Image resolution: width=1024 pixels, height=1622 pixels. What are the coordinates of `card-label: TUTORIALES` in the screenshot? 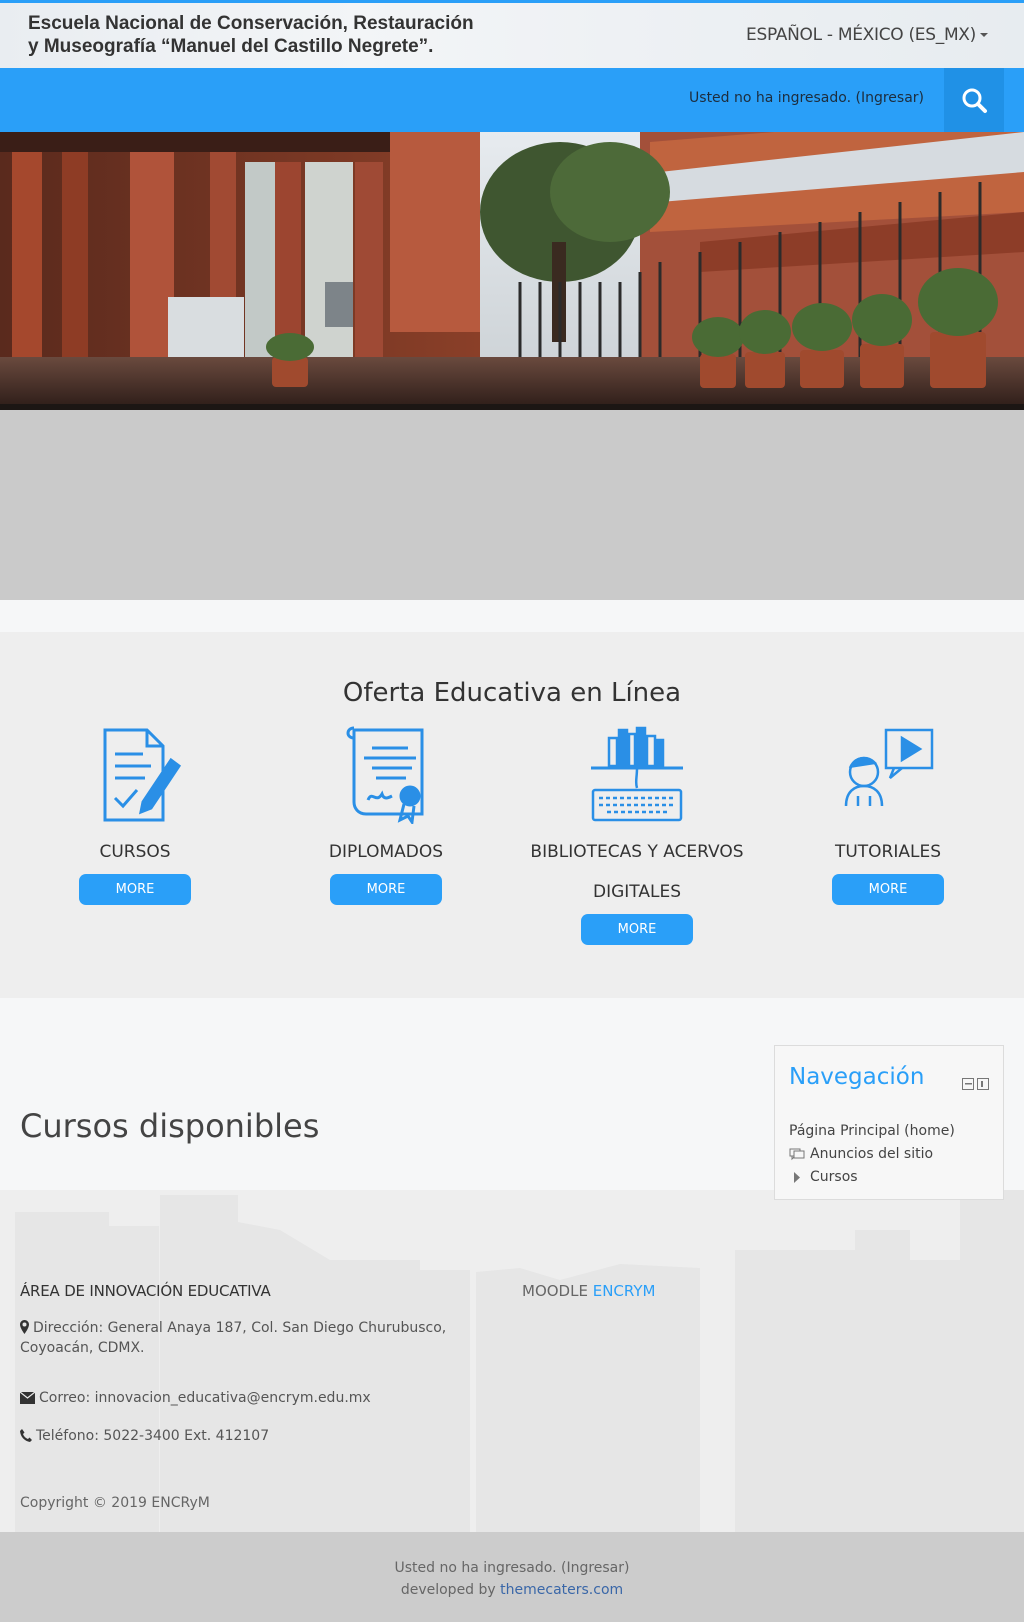 It's located at (888, 852).